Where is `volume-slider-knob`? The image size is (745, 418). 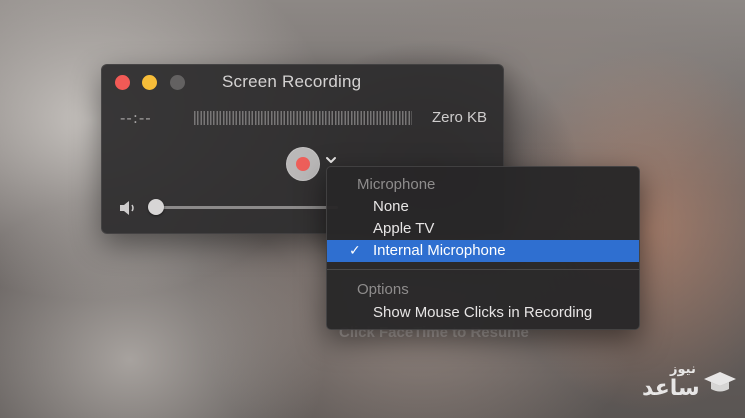
volume-slider-knob is located at coordinates (156, 207).